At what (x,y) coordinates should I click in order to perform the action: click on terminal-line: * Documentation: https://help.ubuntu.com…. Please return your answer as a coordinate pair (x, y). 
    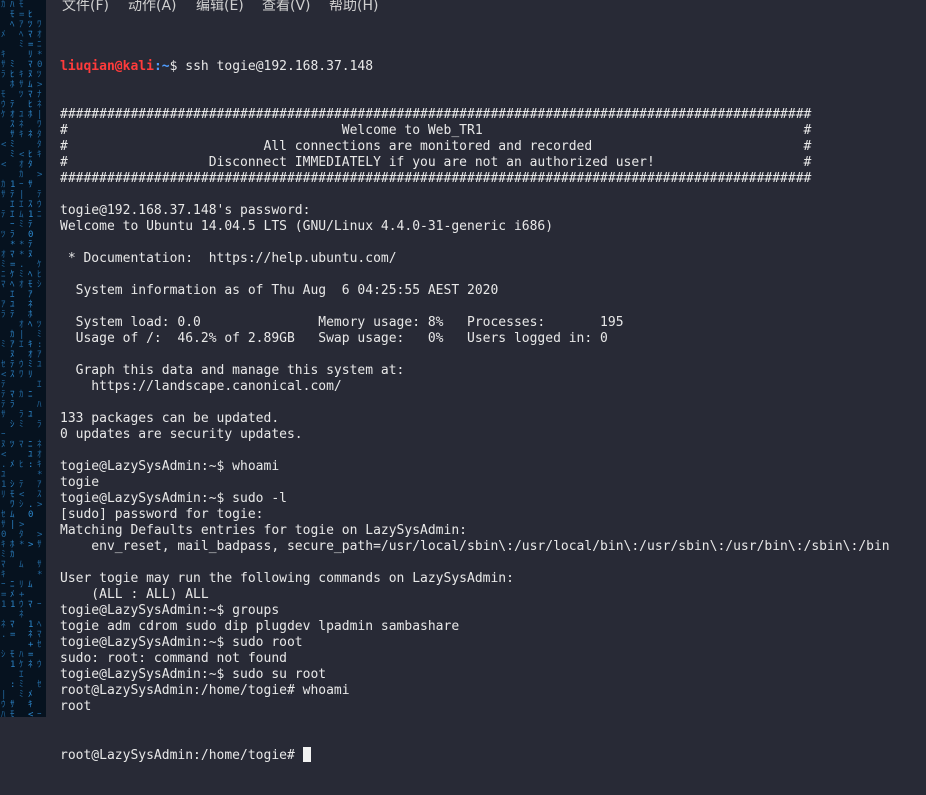
    Looking at the image, I should click on (228, 258).